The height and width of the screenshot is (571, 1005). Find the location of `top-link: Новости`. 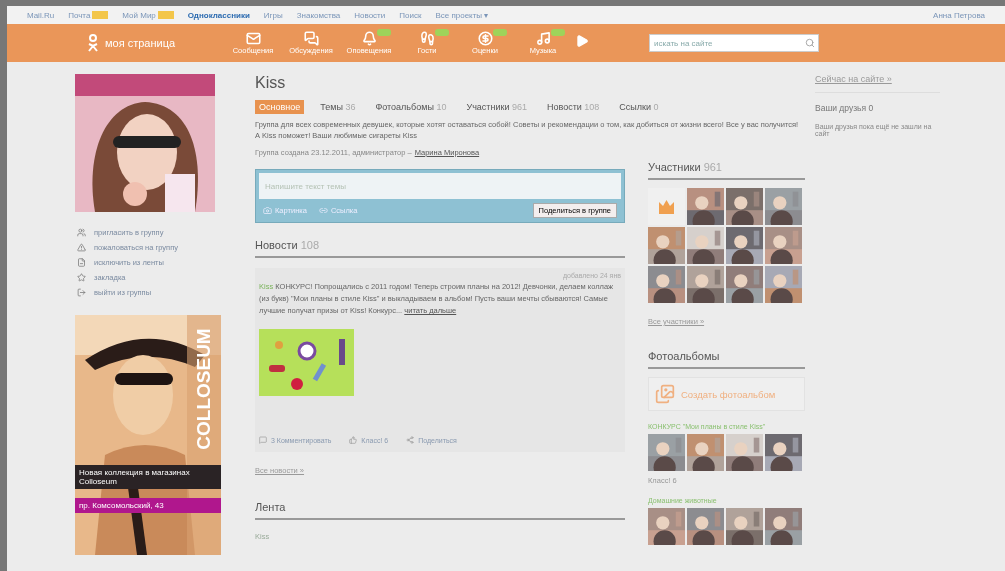

top-link: Новости is located at coordinates (370, 15).